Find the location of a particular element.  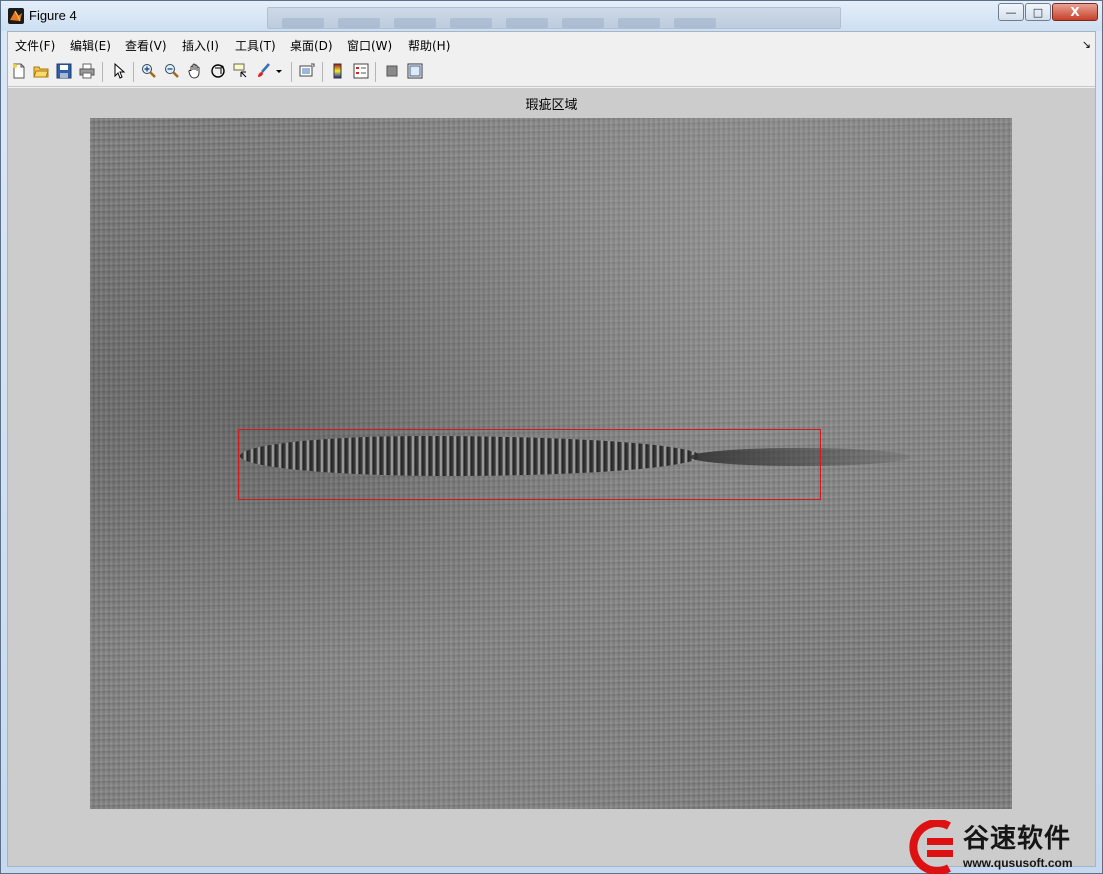

matlab-icon is located at coordinates (16, 16).